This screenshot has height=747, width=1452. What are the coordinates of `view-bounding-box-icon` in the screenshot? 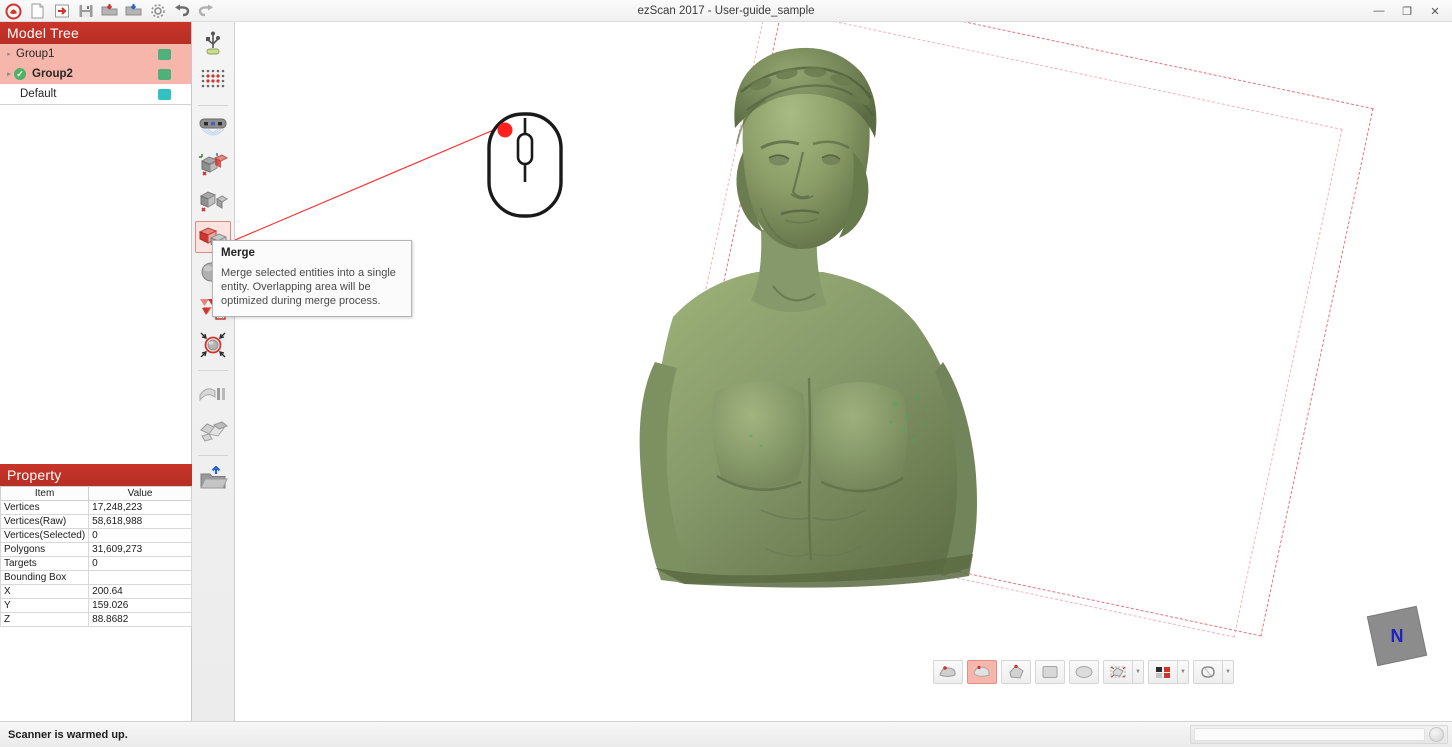 It's located at (1118, 672).